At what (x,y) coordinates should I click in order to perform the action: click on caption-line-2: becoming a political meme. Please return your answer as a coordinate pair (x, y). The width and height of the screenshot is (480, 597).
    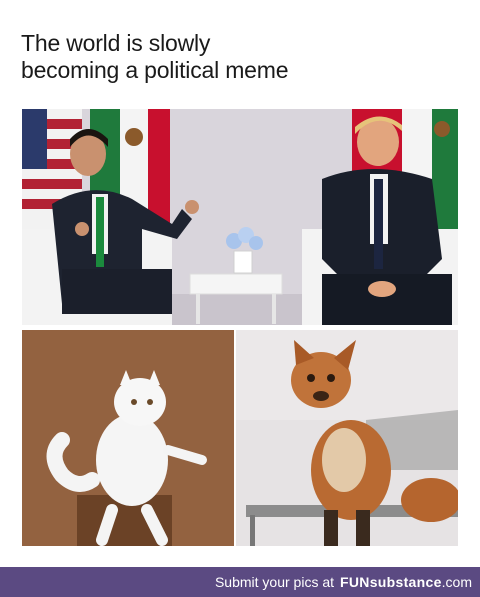
    Looking at the image, I should click on (155, 70).